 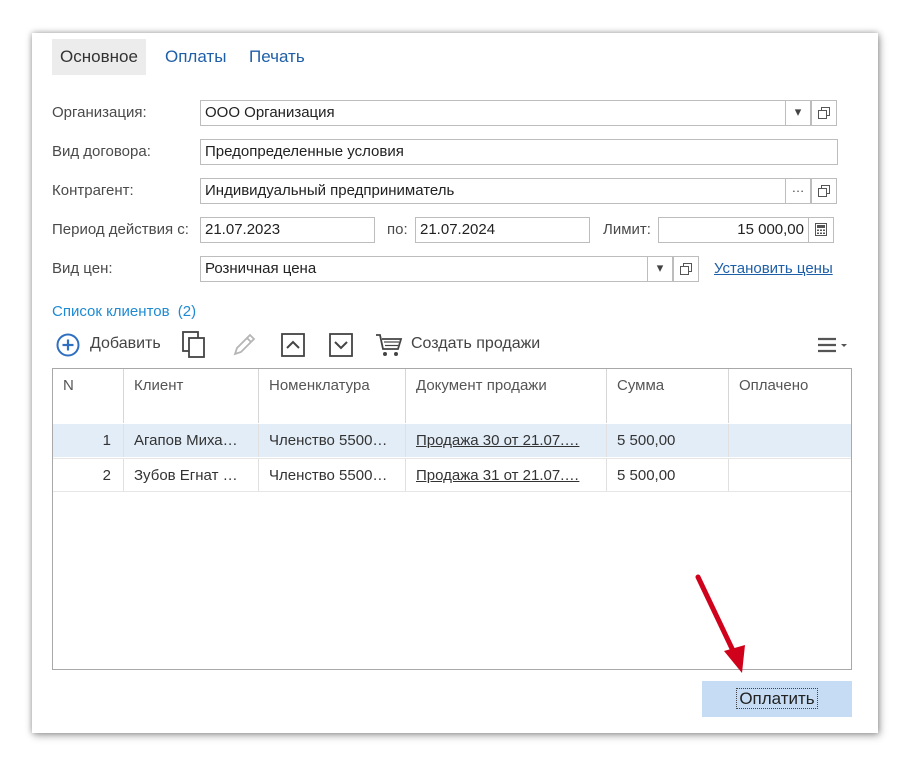 I want to click on clients-section-title: Список клиентов (2), so click(x=124, y=311).